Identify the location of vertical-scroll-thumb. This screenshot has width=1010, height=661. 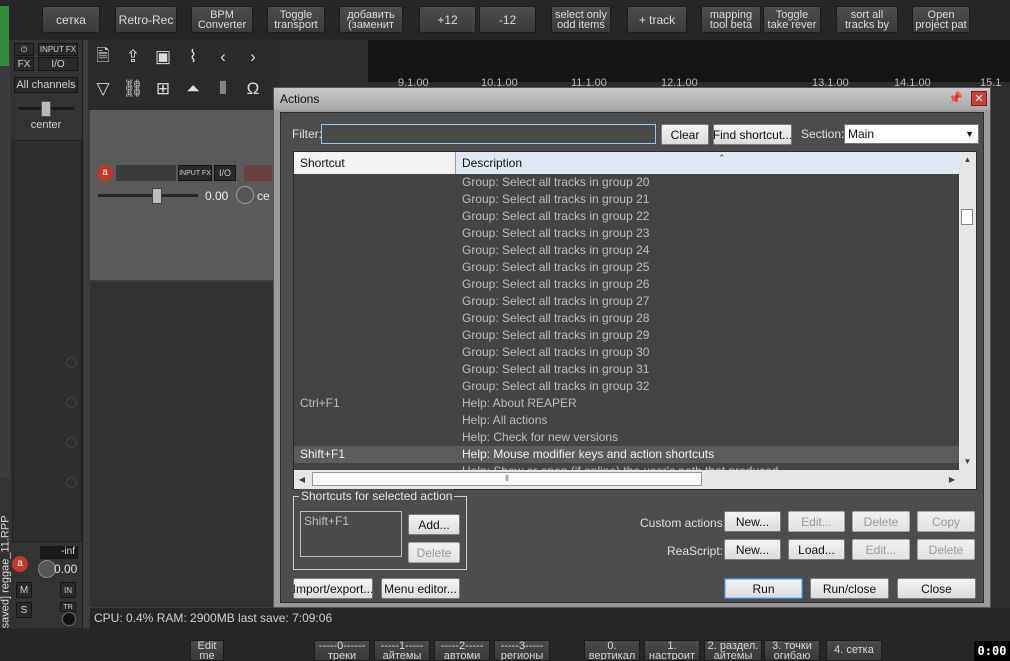
(967, 217).